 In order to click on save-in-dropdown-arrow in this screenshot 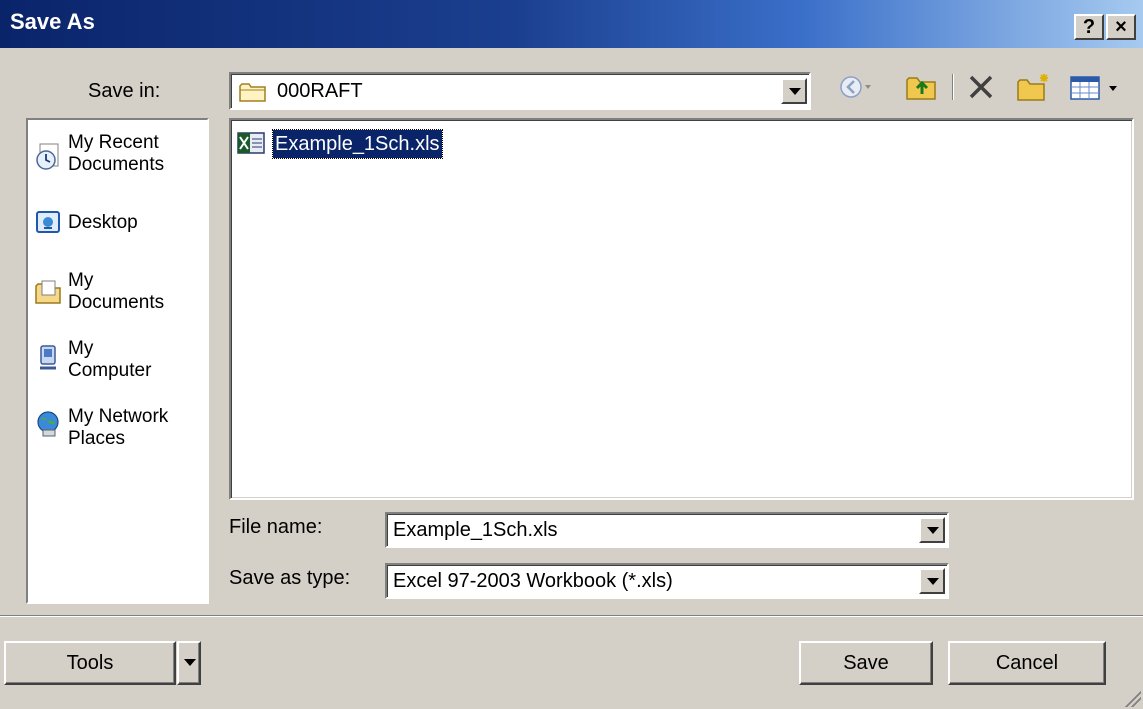, I will do `click(794, 91)`.